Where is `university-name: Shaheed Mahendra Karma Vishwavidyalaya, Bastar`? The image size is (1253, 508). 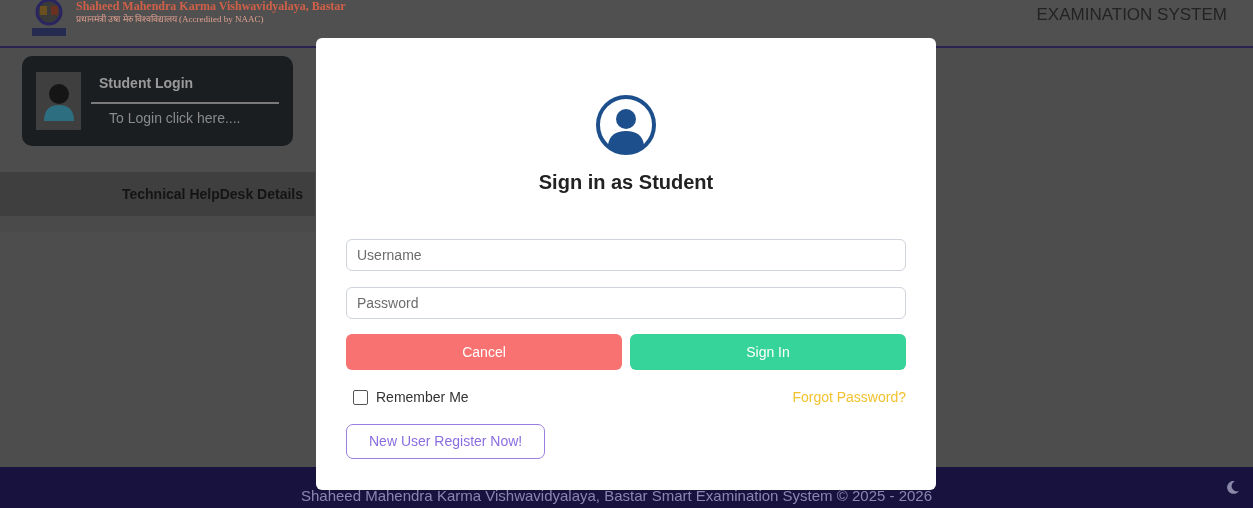 university-name: Shaheed Mahendra Karma Vishwavidyalaya, Bastar is located at coordinates (211, 7).